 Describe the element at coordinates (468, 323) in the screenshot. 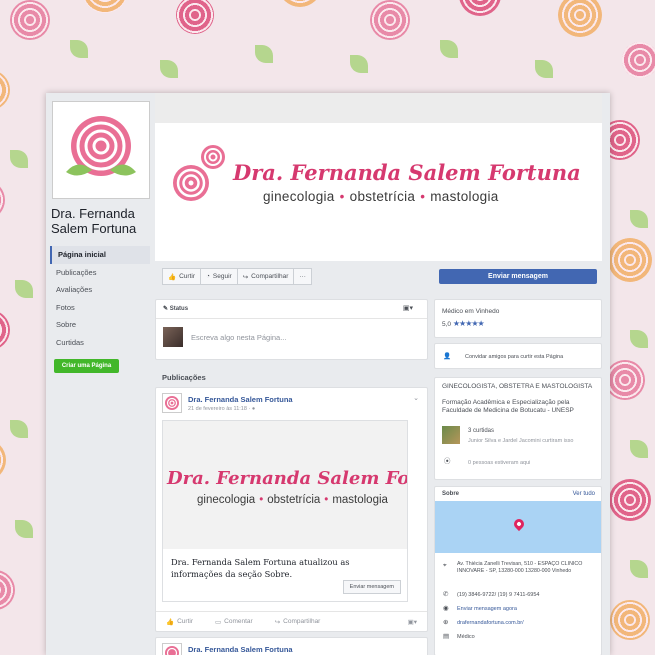

I see `star-rating-icon: ★★★★★` at that location.